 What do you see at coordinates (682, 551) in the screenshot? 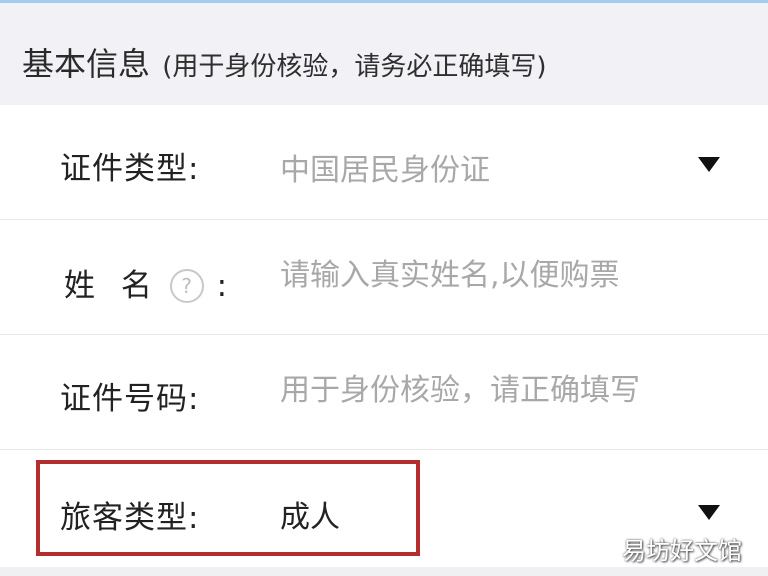
I see `watermark-text: 易坊好文馆` at bounding box center [682, 551].